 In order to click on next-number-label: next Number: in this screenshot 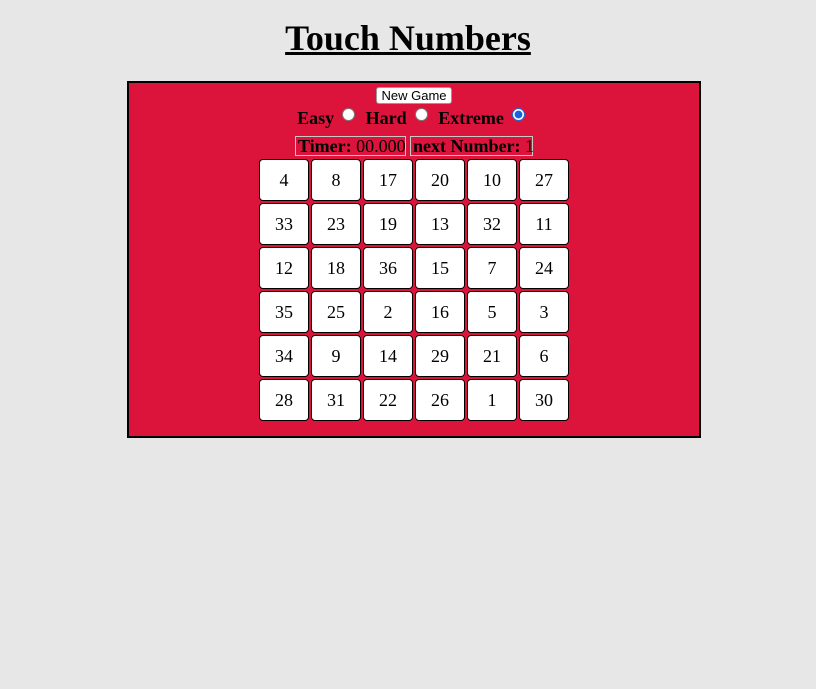, I will do `click(467, 146)`.